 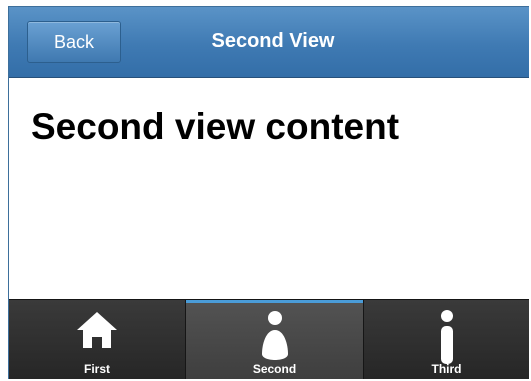 What do you see at coordinates (96, 369) in the screenshot?
I see `tab-first-label: First` at bounding box center [96, 369].